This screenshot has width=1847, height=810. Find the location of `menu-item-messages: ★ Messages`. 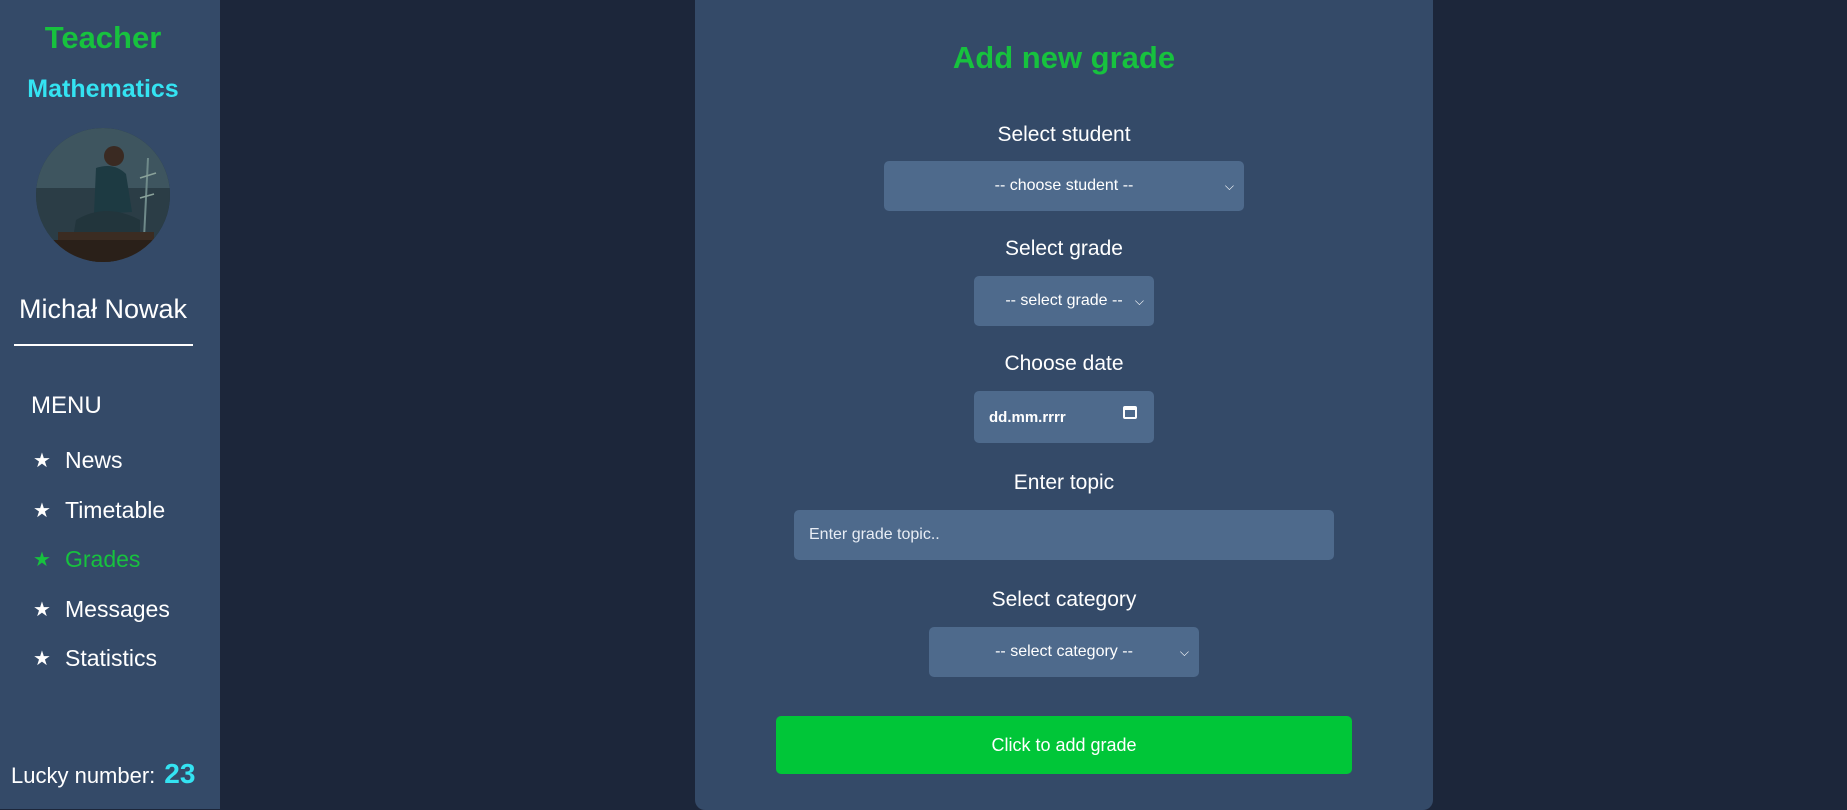

menu-item-messages: ★ Messages is located at coordinates (100, 610).